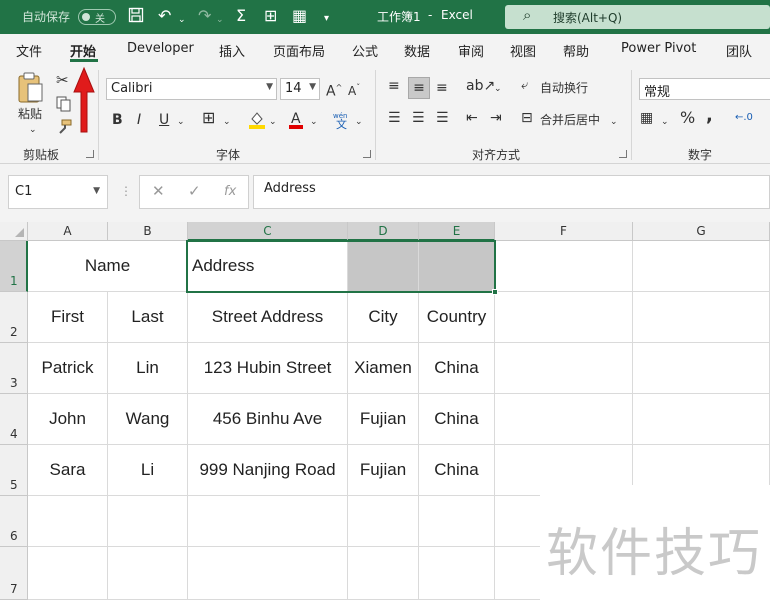  I want to click on underline-dropdown-icon: ⌄, so click(181, 122).